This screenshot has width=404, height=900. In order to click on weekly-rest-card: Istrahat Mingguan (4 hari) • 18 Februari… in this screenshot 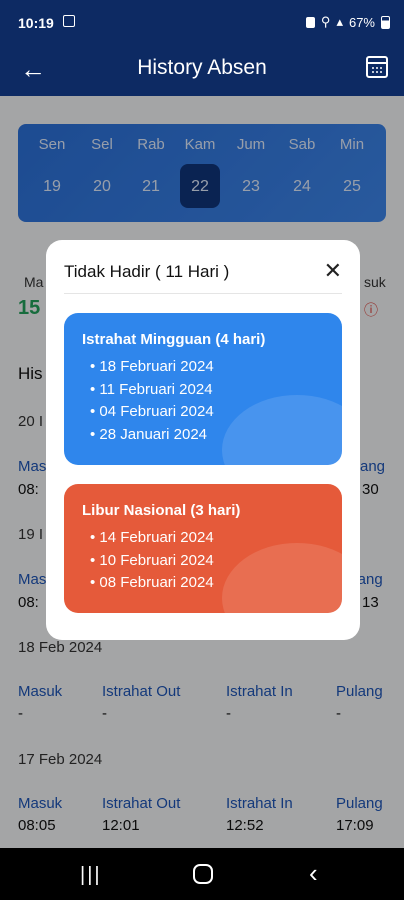, I will do `click(203, 389)`.